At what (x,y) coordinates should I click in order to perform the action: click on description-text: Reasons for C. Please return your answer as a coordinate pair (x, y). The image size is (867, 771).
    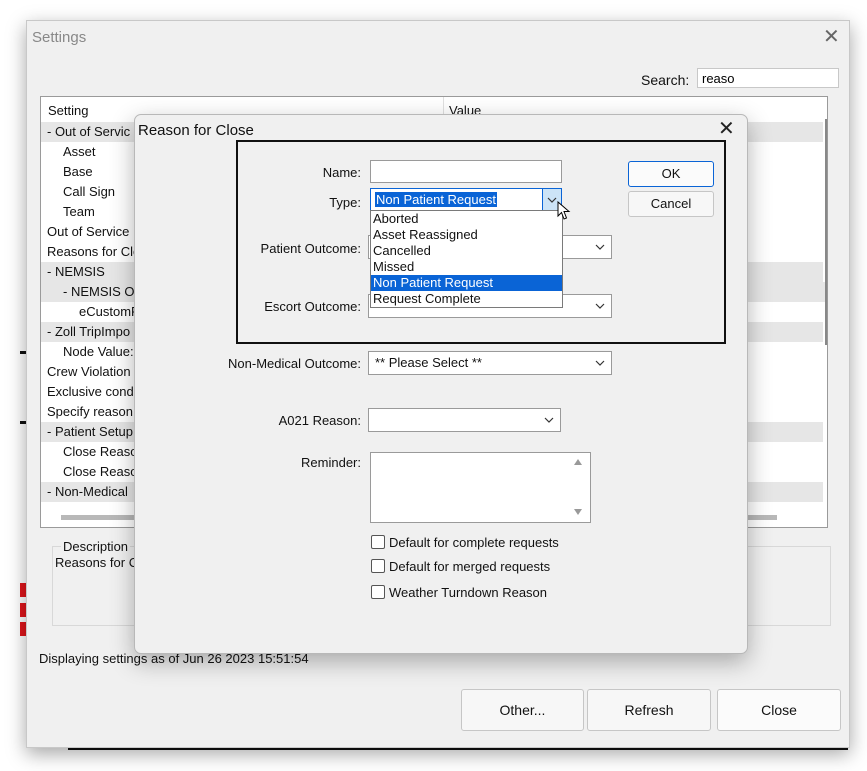
    Looking at the image, I should click on (97, 562).